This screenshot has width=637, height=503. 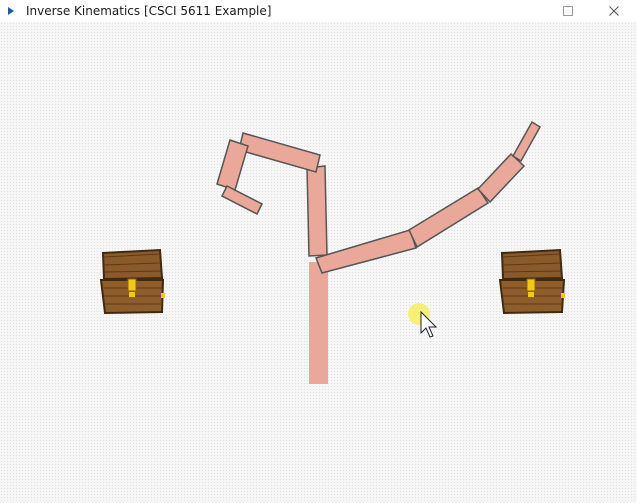 What do you see at coordinates (318, 323) in the screenshot?
I see `trunk-segment` at bounding box center [318, 323].